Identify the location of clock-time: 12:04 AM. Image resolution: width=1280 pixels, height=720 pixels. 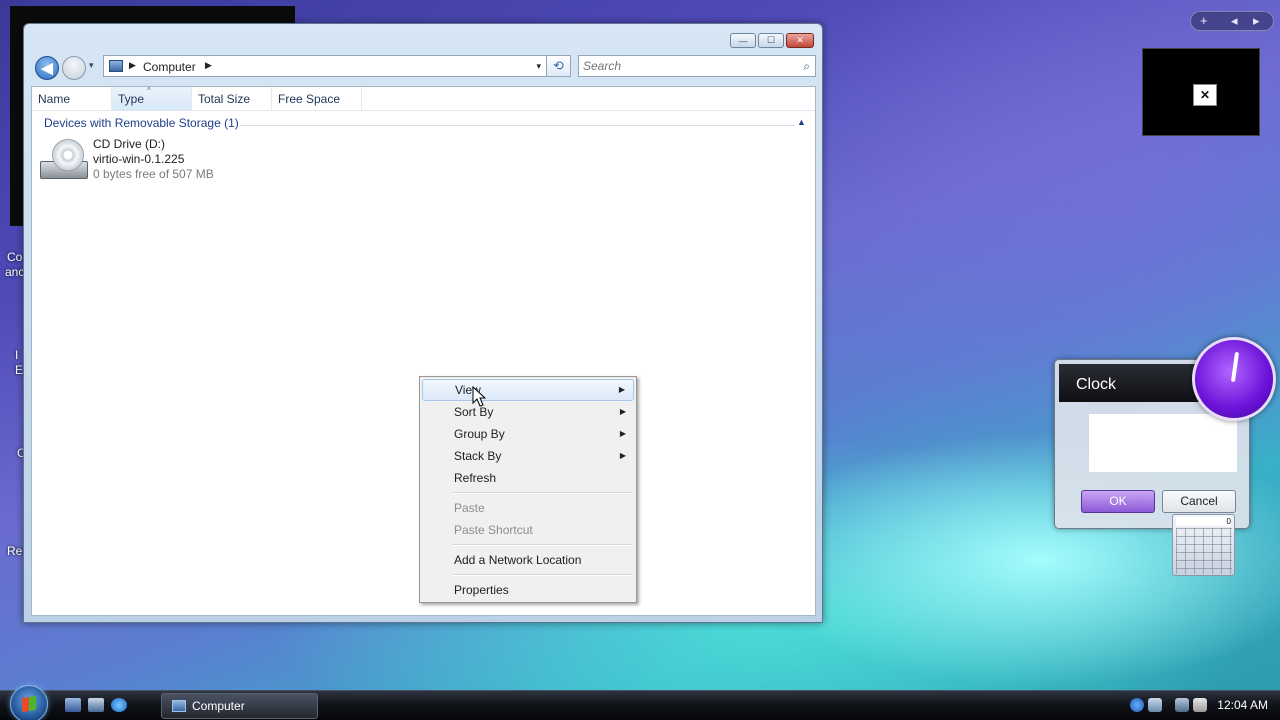
(1242, 705).